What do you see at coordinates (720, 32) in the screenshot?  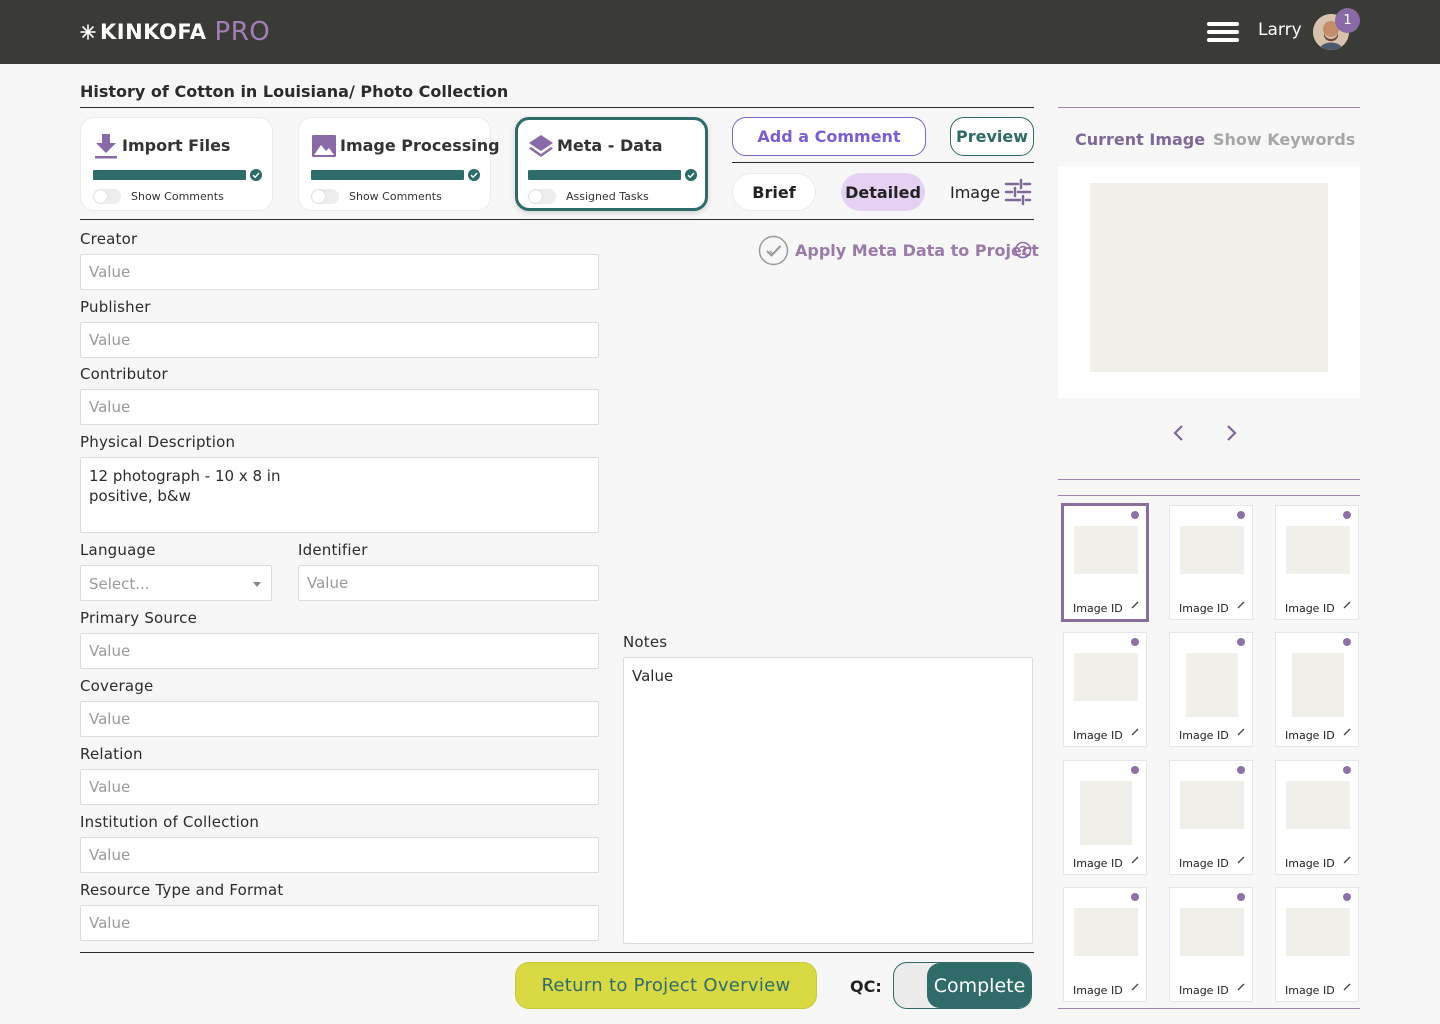 I see `top-bar: KINKOFA PRO Larry 1` at bounding box center [720, 32].